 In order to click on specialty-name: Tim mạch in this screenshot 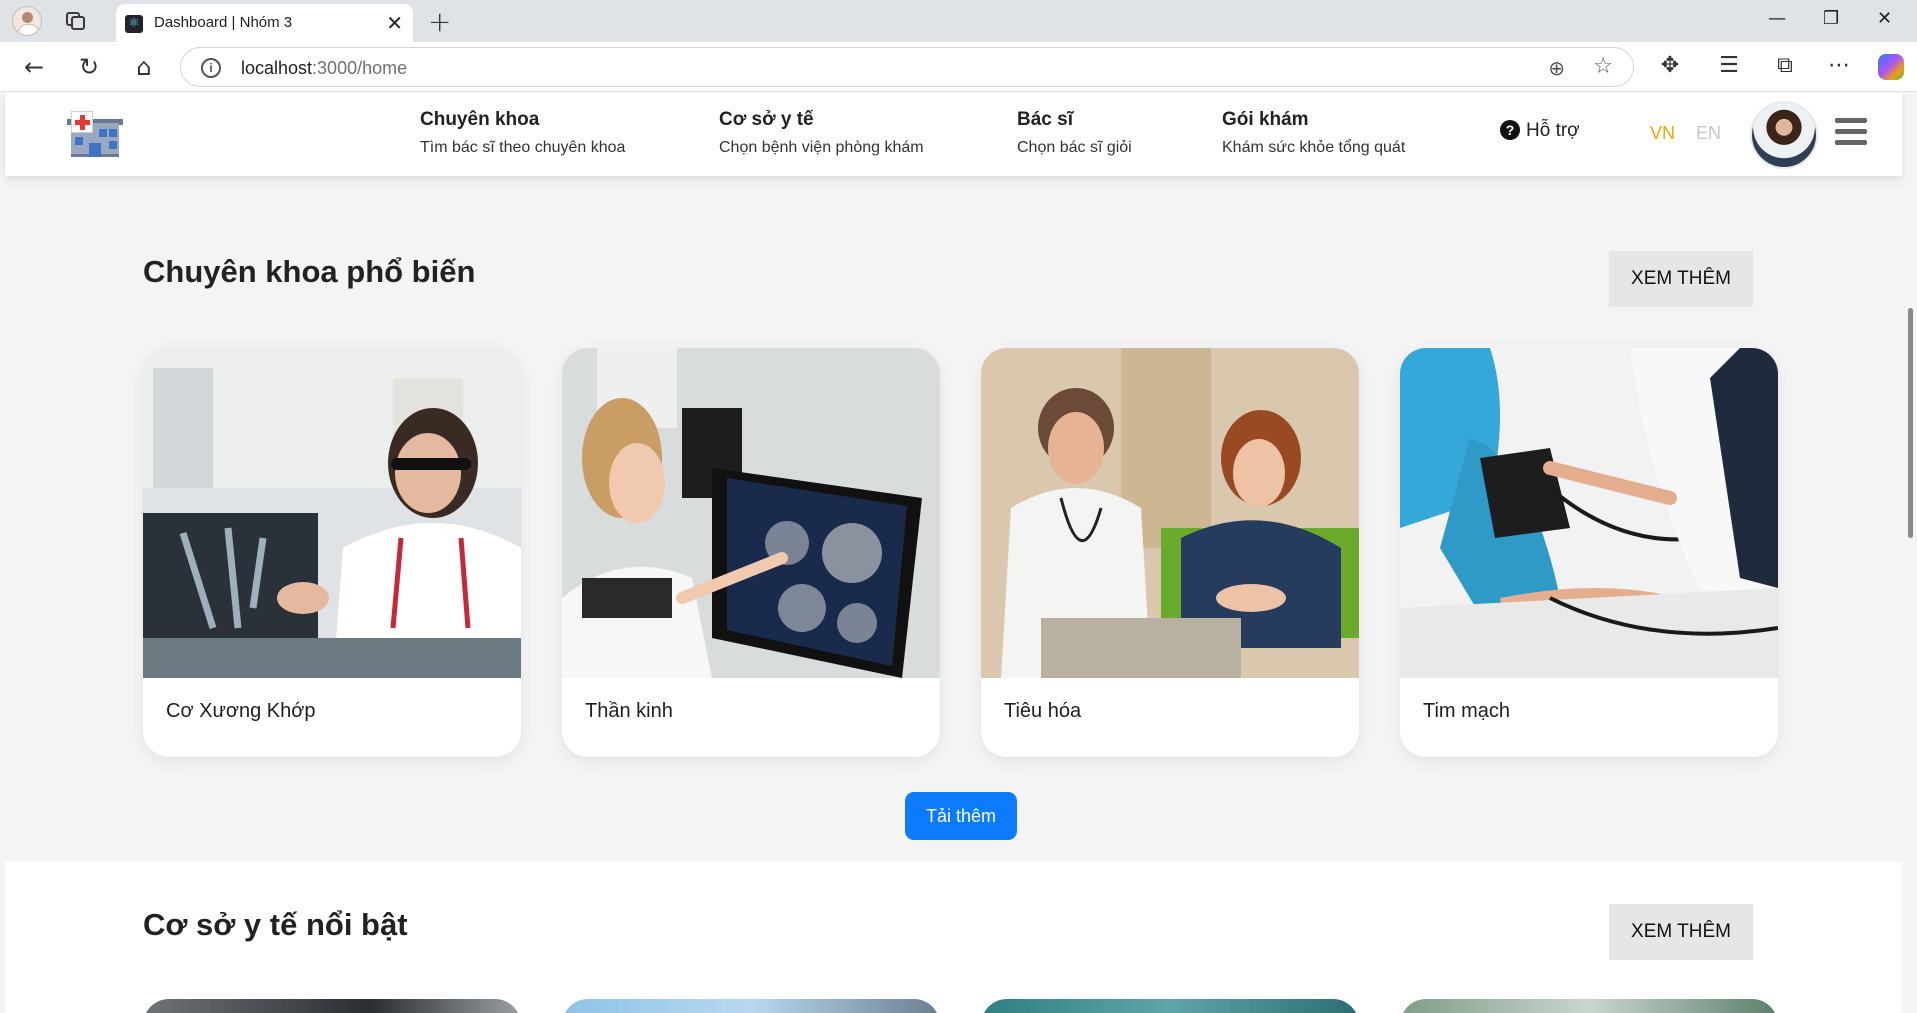, I will do `click(1467, 711)`.